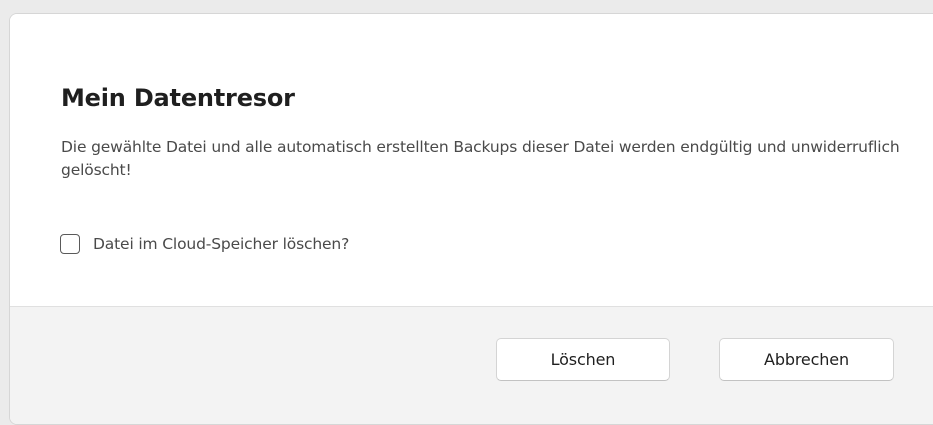  What do you see at coordinates (70, 244) in the screenshot?
I see `cloud-delete-checkbox` at bounding box center [70, 244].